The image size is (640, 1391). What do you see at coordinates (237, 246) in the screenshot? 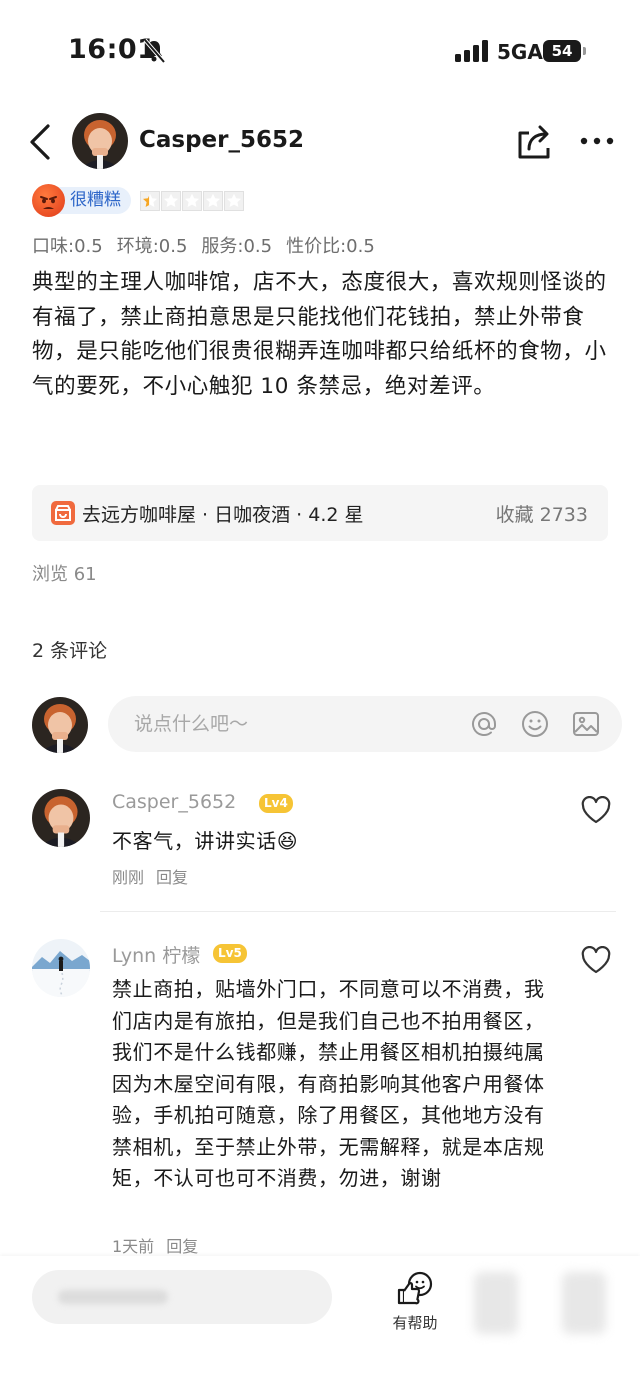
I see `score-service: 服务:0.5` at bounding box center [237, 246].